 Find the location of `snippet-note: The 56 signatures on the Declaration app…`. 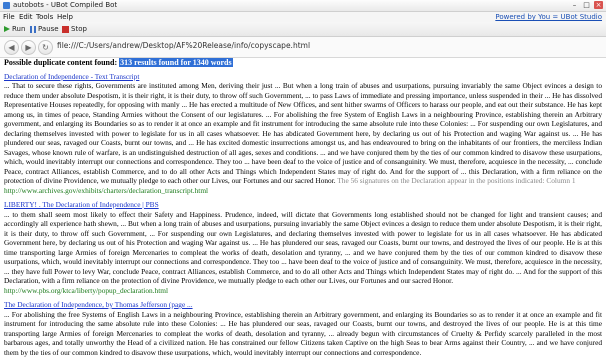

snippet-note: The 56 signatures on the Declaration app… is located at coordinates (455, 180).